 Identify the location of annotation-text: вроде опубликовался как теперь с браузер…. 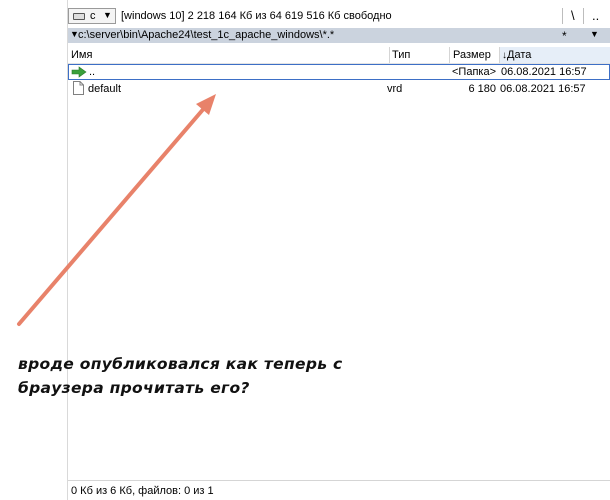
(228, 376).